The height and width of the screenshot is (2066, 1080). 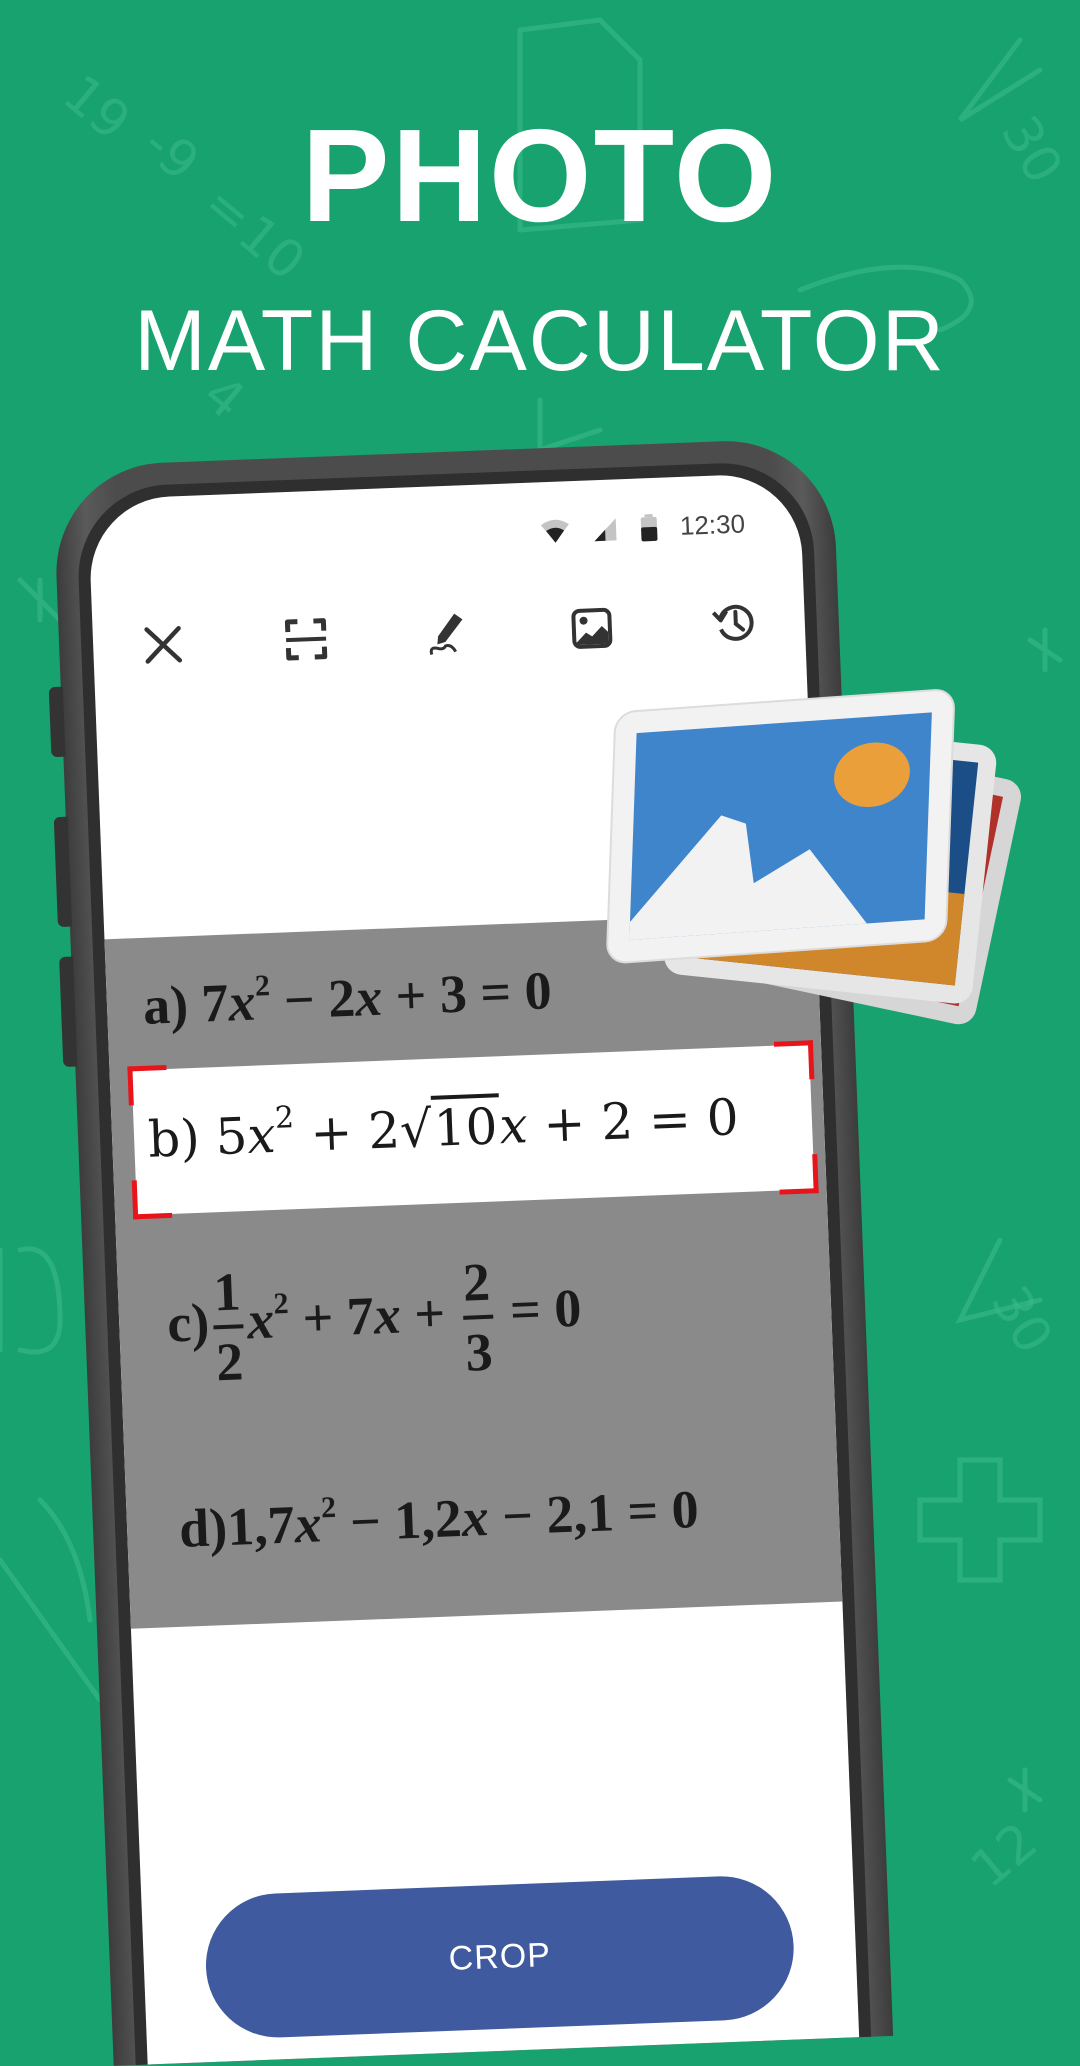 I want to click on close-button, so click(x=163, y=645).